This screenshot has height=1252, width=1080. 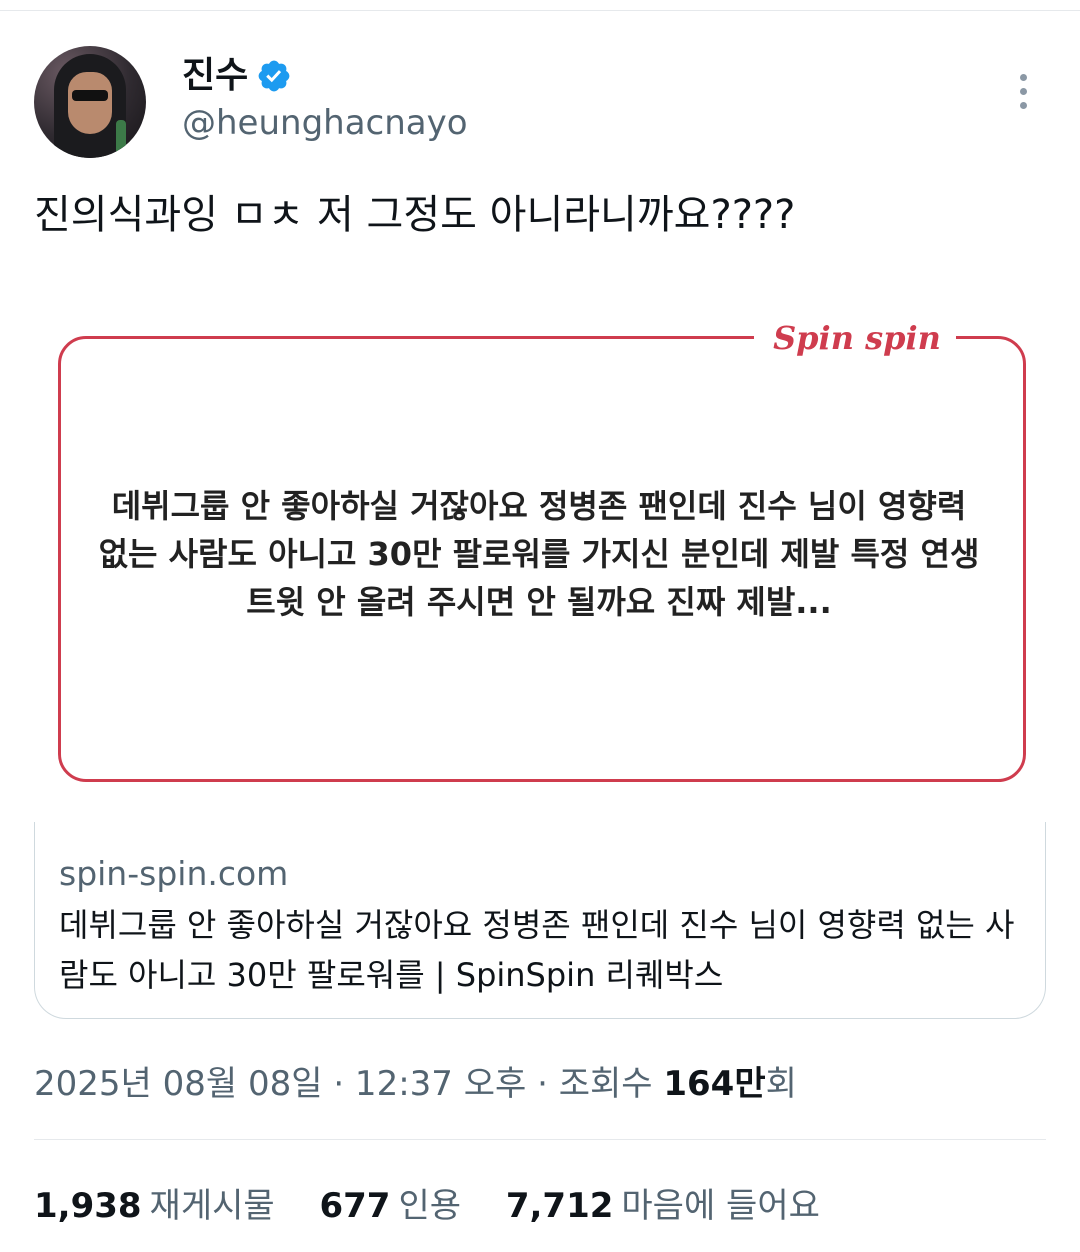 I want to click on engagement-stats: 1,938 재게시물 677 인용 7,712 마음에 들어요, so click(x=444, y=1206).